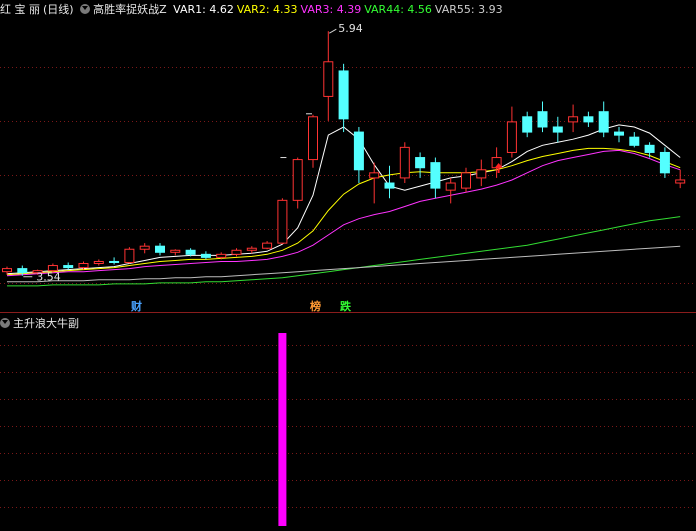  I want to click on marker-cai: 财, so click(136, 306).